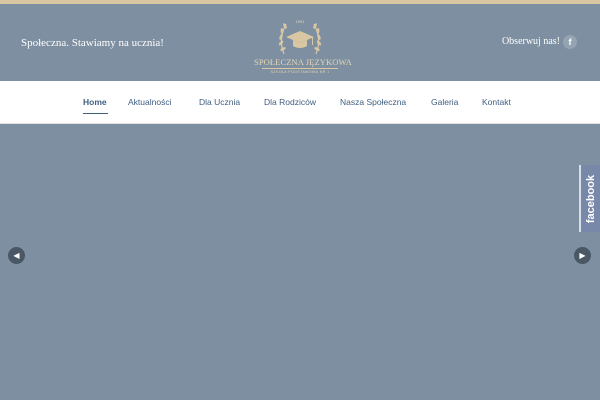  Describe the element at coordinates (300, 37) in the screenshot. I see `laurel-graduation-cap-icon: 1991` at that location.